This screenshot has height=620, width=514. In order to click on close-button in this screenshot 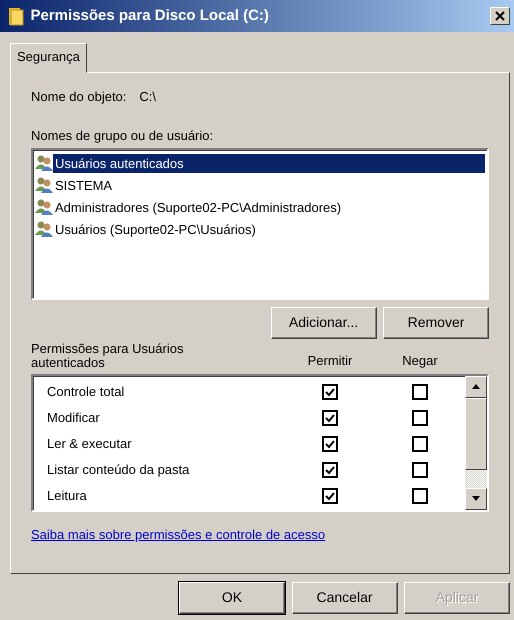, I will do `click(500, 16)`.